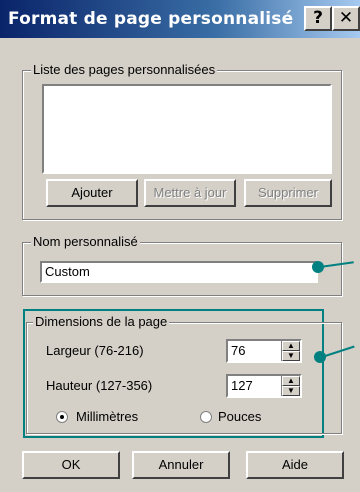  Describe the element at coordinates (238, 350) in the screenshot. I see `width-value: 76` at that location.